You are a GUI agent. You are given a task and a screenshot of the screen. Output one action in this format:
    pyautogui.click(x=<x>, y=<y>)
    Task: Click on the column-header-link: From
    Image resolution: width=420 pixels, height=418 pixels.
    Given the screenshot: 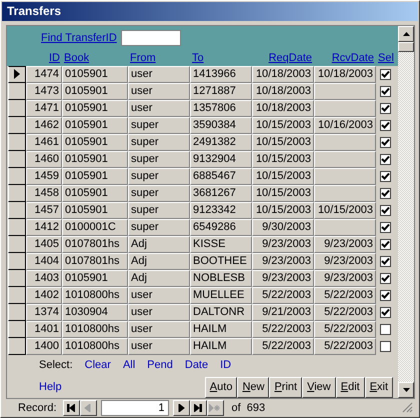 What is the action you would take?
    pyautogui.click(x=159, y=58)
    